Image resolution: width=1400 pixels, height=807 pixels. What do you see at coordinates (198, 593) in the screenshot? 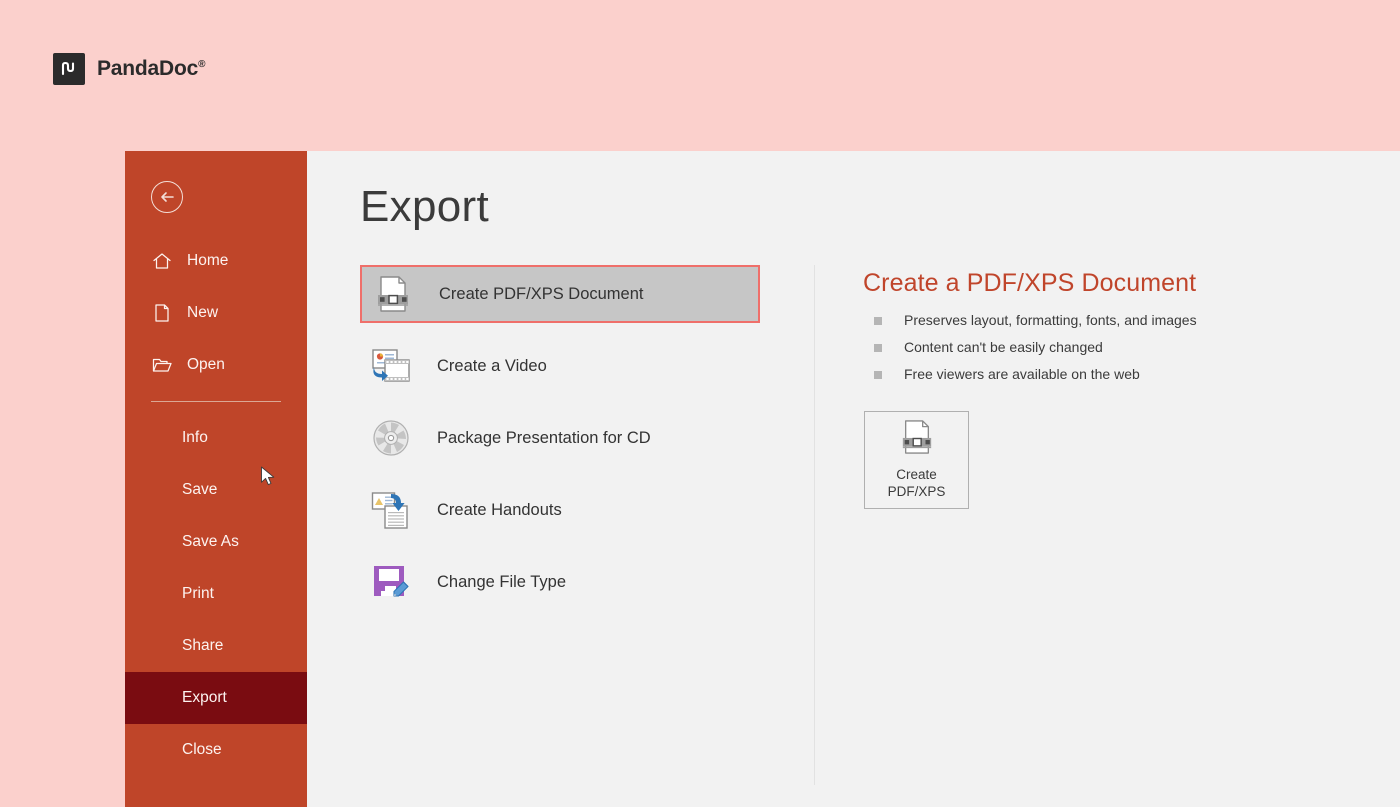
I see `sidebar-item-label: Print` at bounding box center [198, 593].